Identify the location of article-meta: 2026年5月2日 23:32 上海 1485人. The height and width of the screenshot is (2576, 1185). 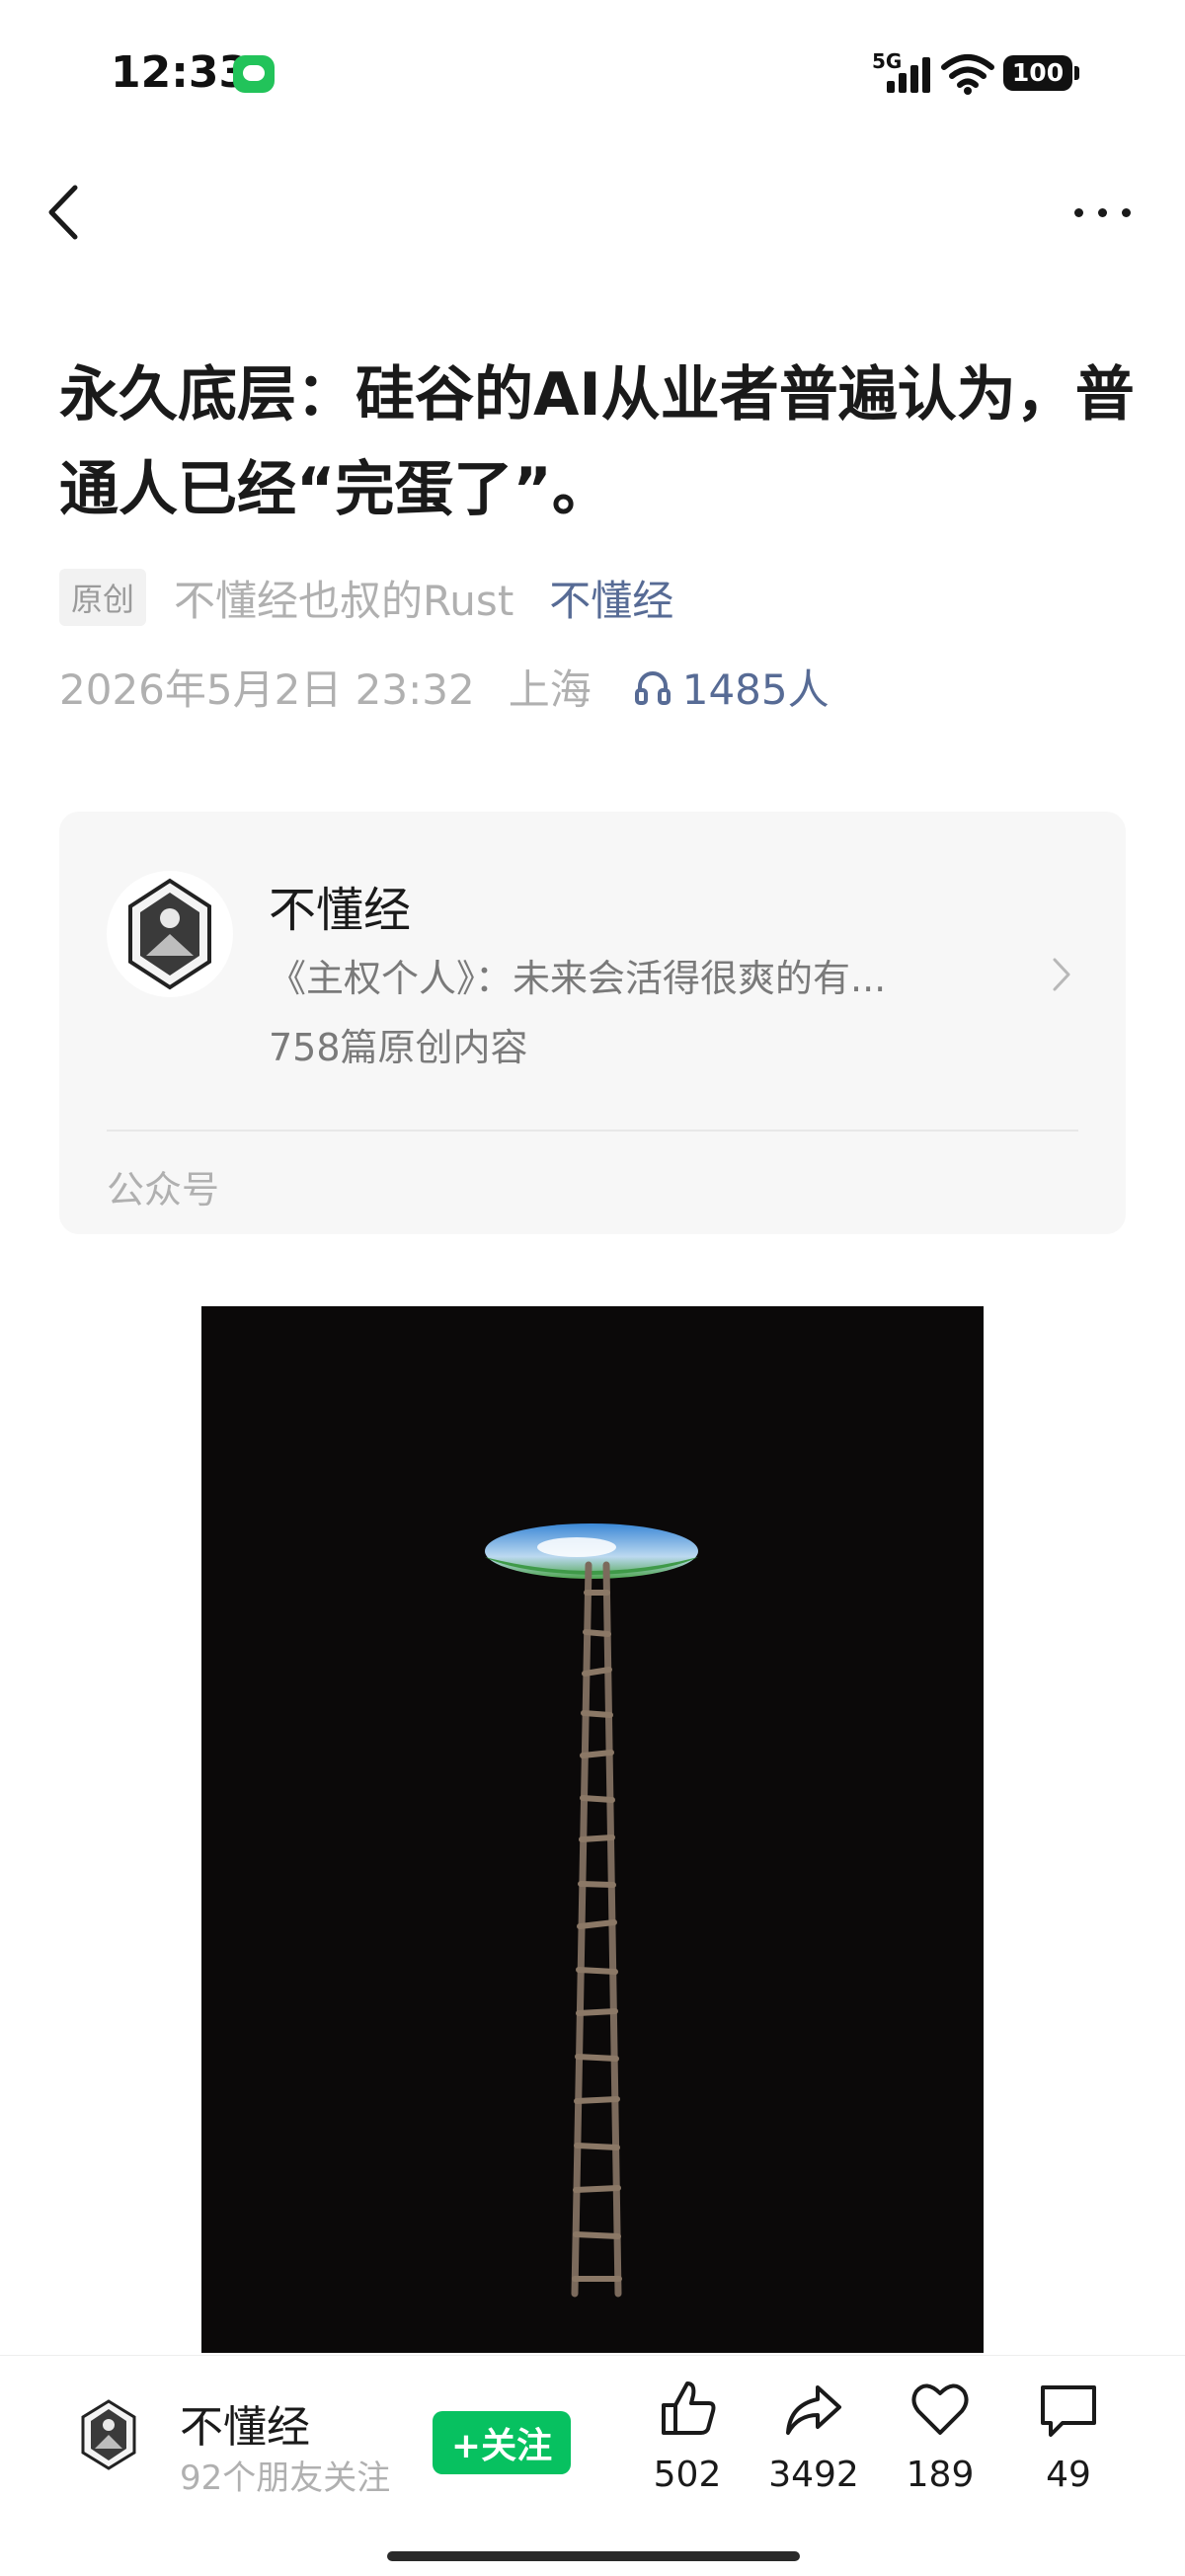
(445, 686).